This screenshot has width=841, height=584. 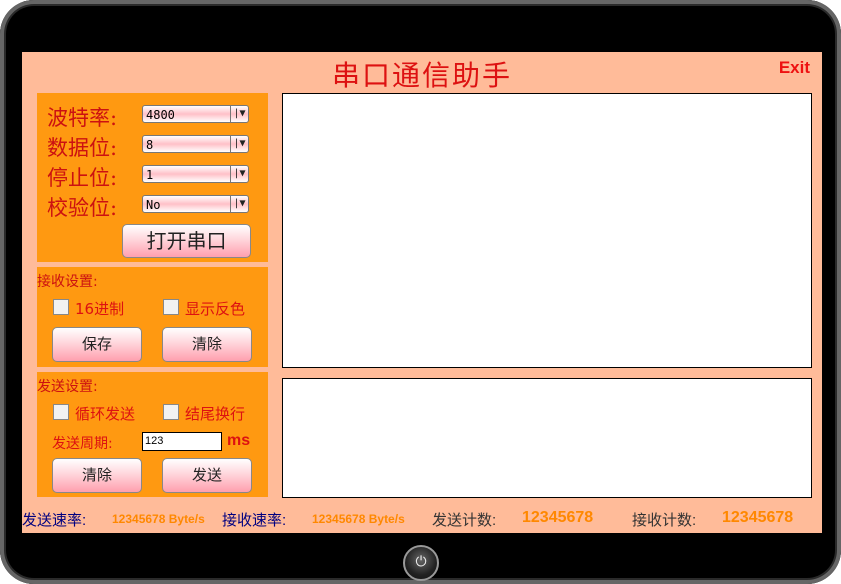 I want to click on send-settings-title: 发送设置:, so click(x=67, y=387).